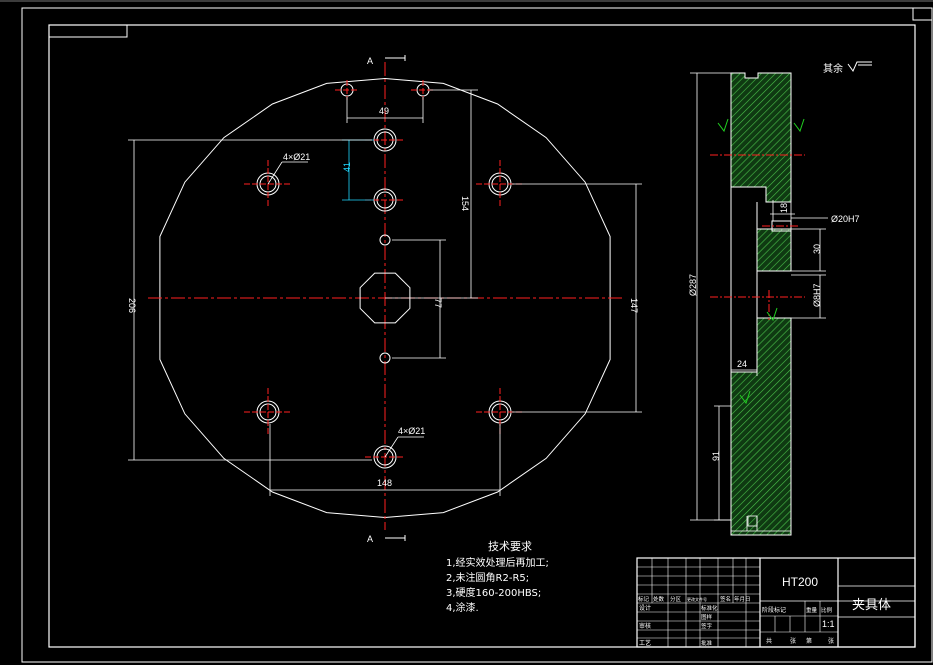 The image size is (933, 665). What do you see at coordinates (797, 610) in the screenshot?
I see `stage-headers: 阶段标记 重量 比例` at bounding box center [797, 610].